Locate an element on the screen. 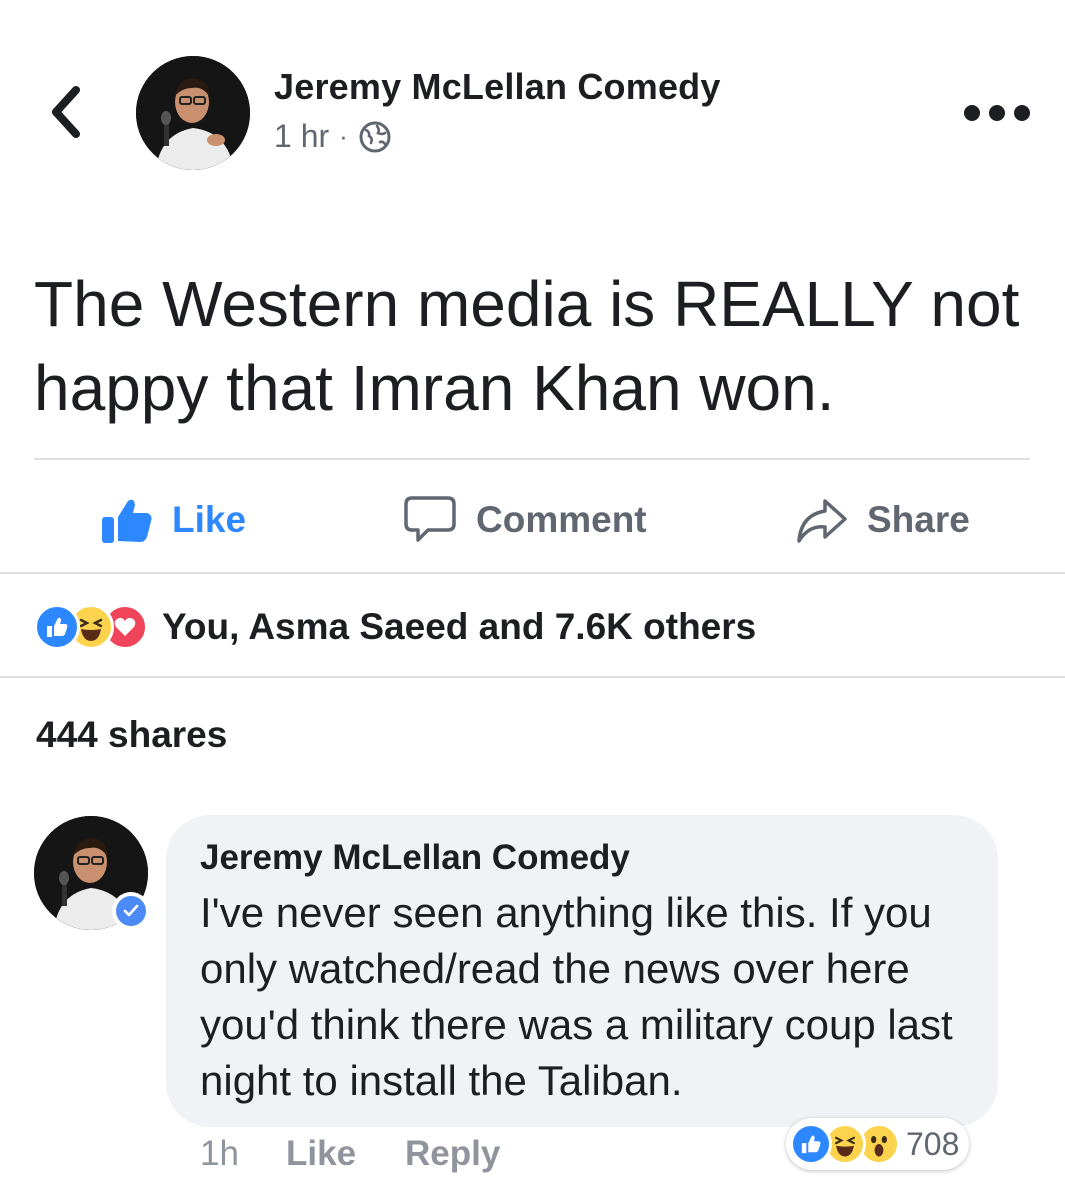 This screenshot has width=1065, height=1200. more-options-button is located at coordinates (997, 113).